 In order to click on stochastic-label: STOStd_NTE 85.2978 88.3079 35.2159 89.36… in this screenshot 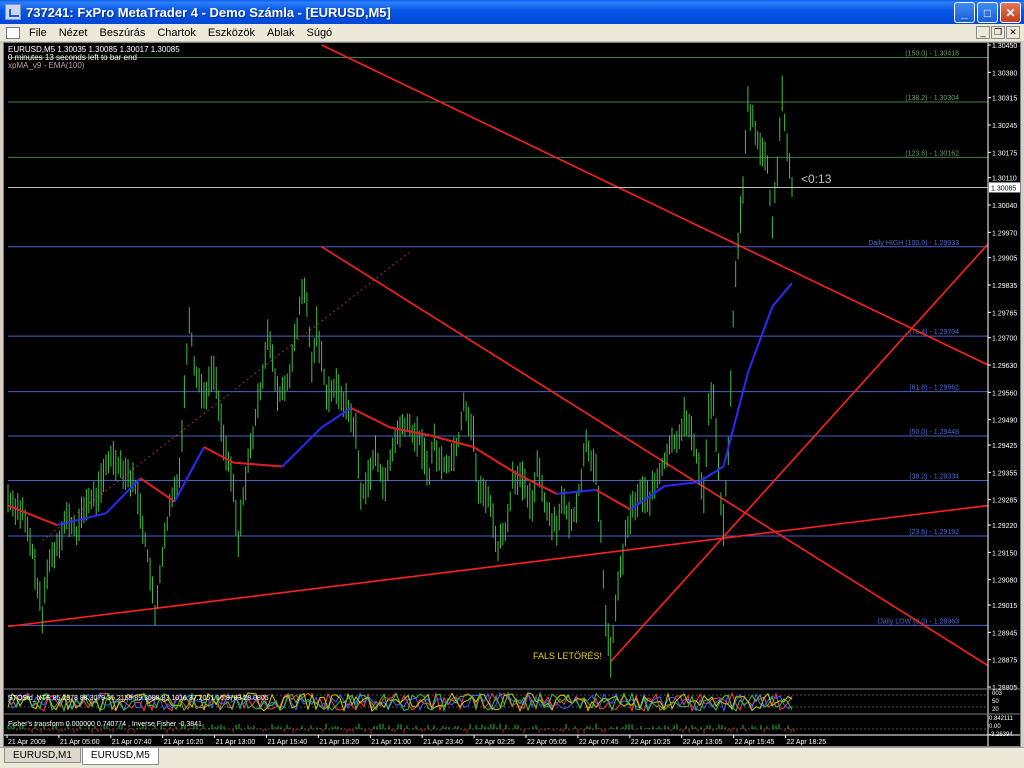, I will do `click(138, 698)`.